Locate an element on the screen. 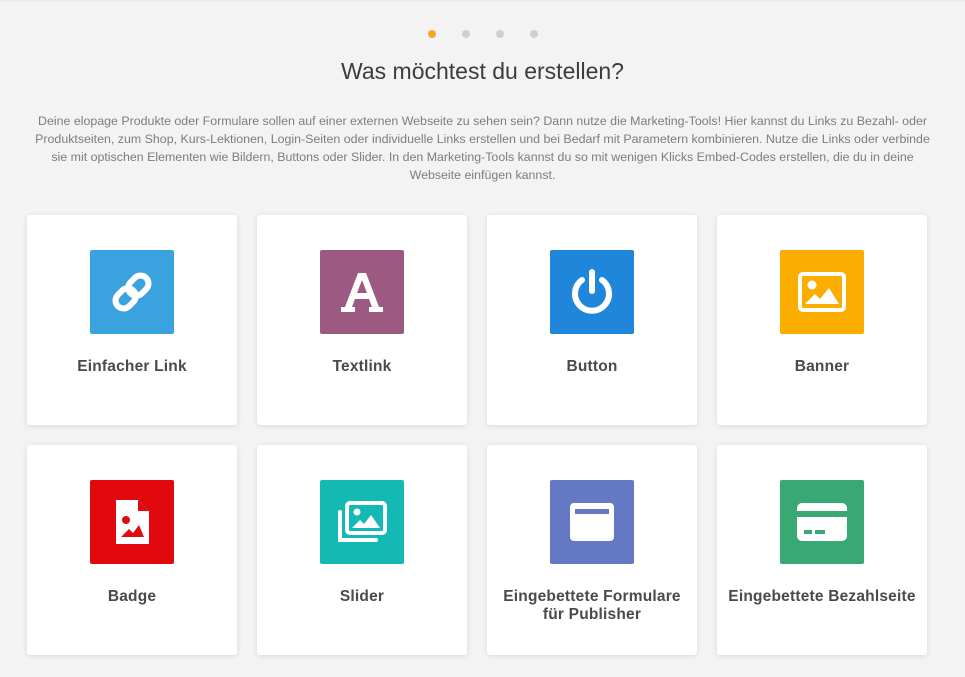 The image size is (965, 677). option-card-embedded-checkout: Eingebettete Bezahlseite is located at coordinates (822, 550).